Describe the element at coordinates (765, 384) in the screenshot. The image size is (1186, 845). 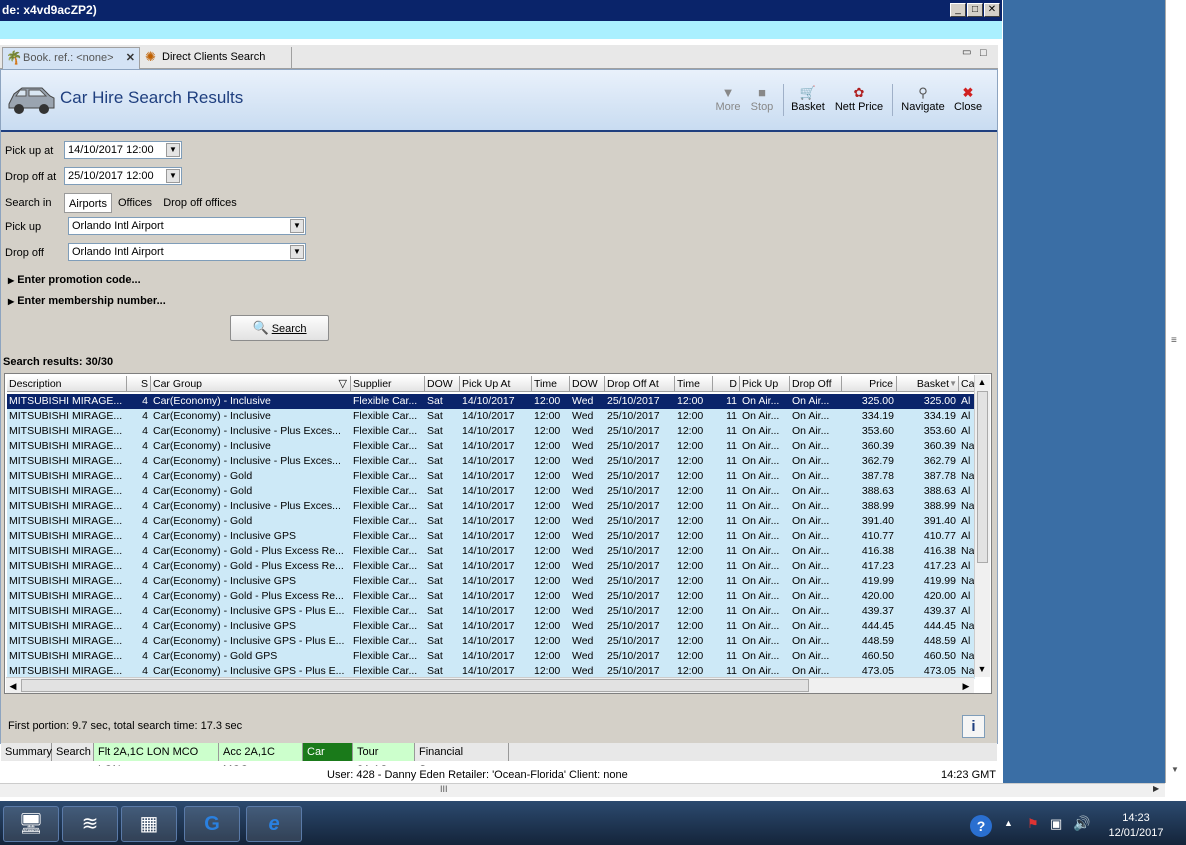
I see `col-pickup: Pick Up` at that location.